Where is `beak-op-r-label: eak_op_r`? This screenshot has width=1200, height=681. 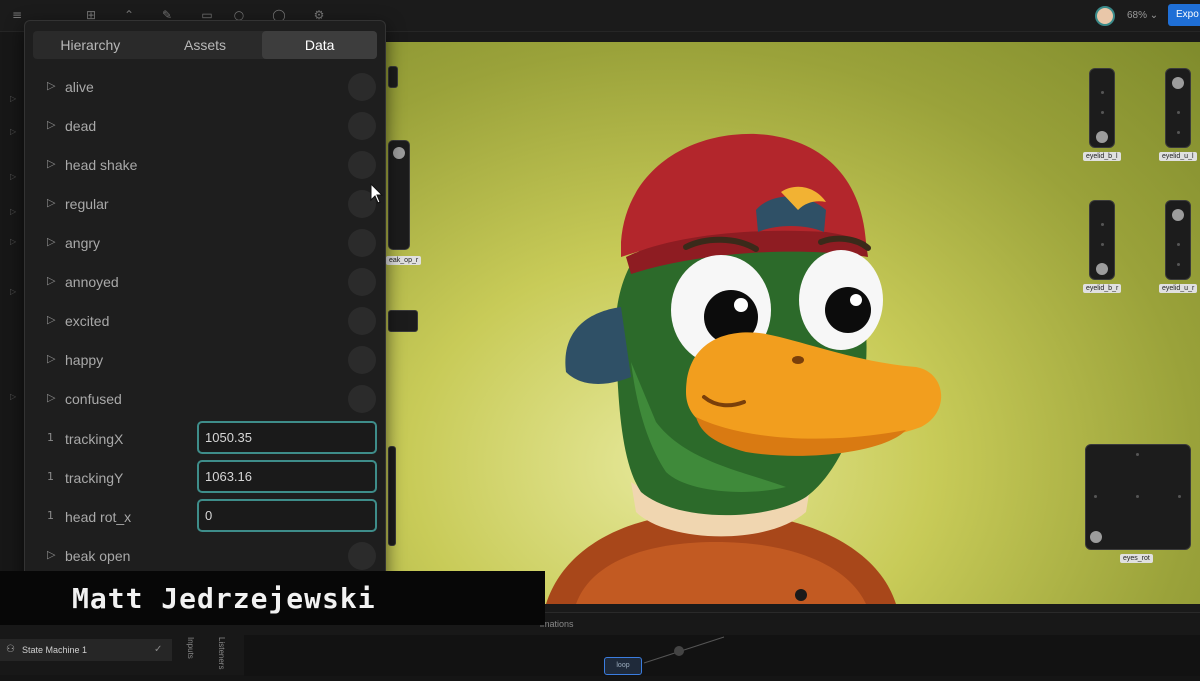
beak-op-r-label: eak_op_r is located at coordinates (404, 260).